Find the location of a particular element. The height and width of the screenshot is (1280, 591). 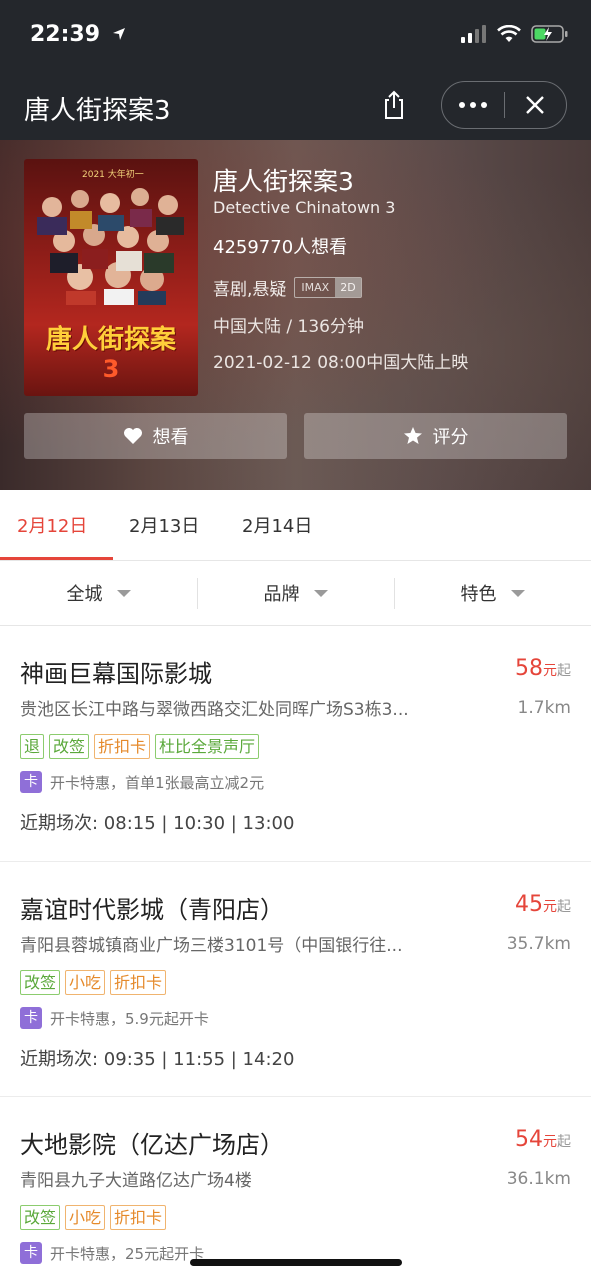

movie-poster: 2021 大年初一 唐人街探案 3 is located at coordinates (111, 277).